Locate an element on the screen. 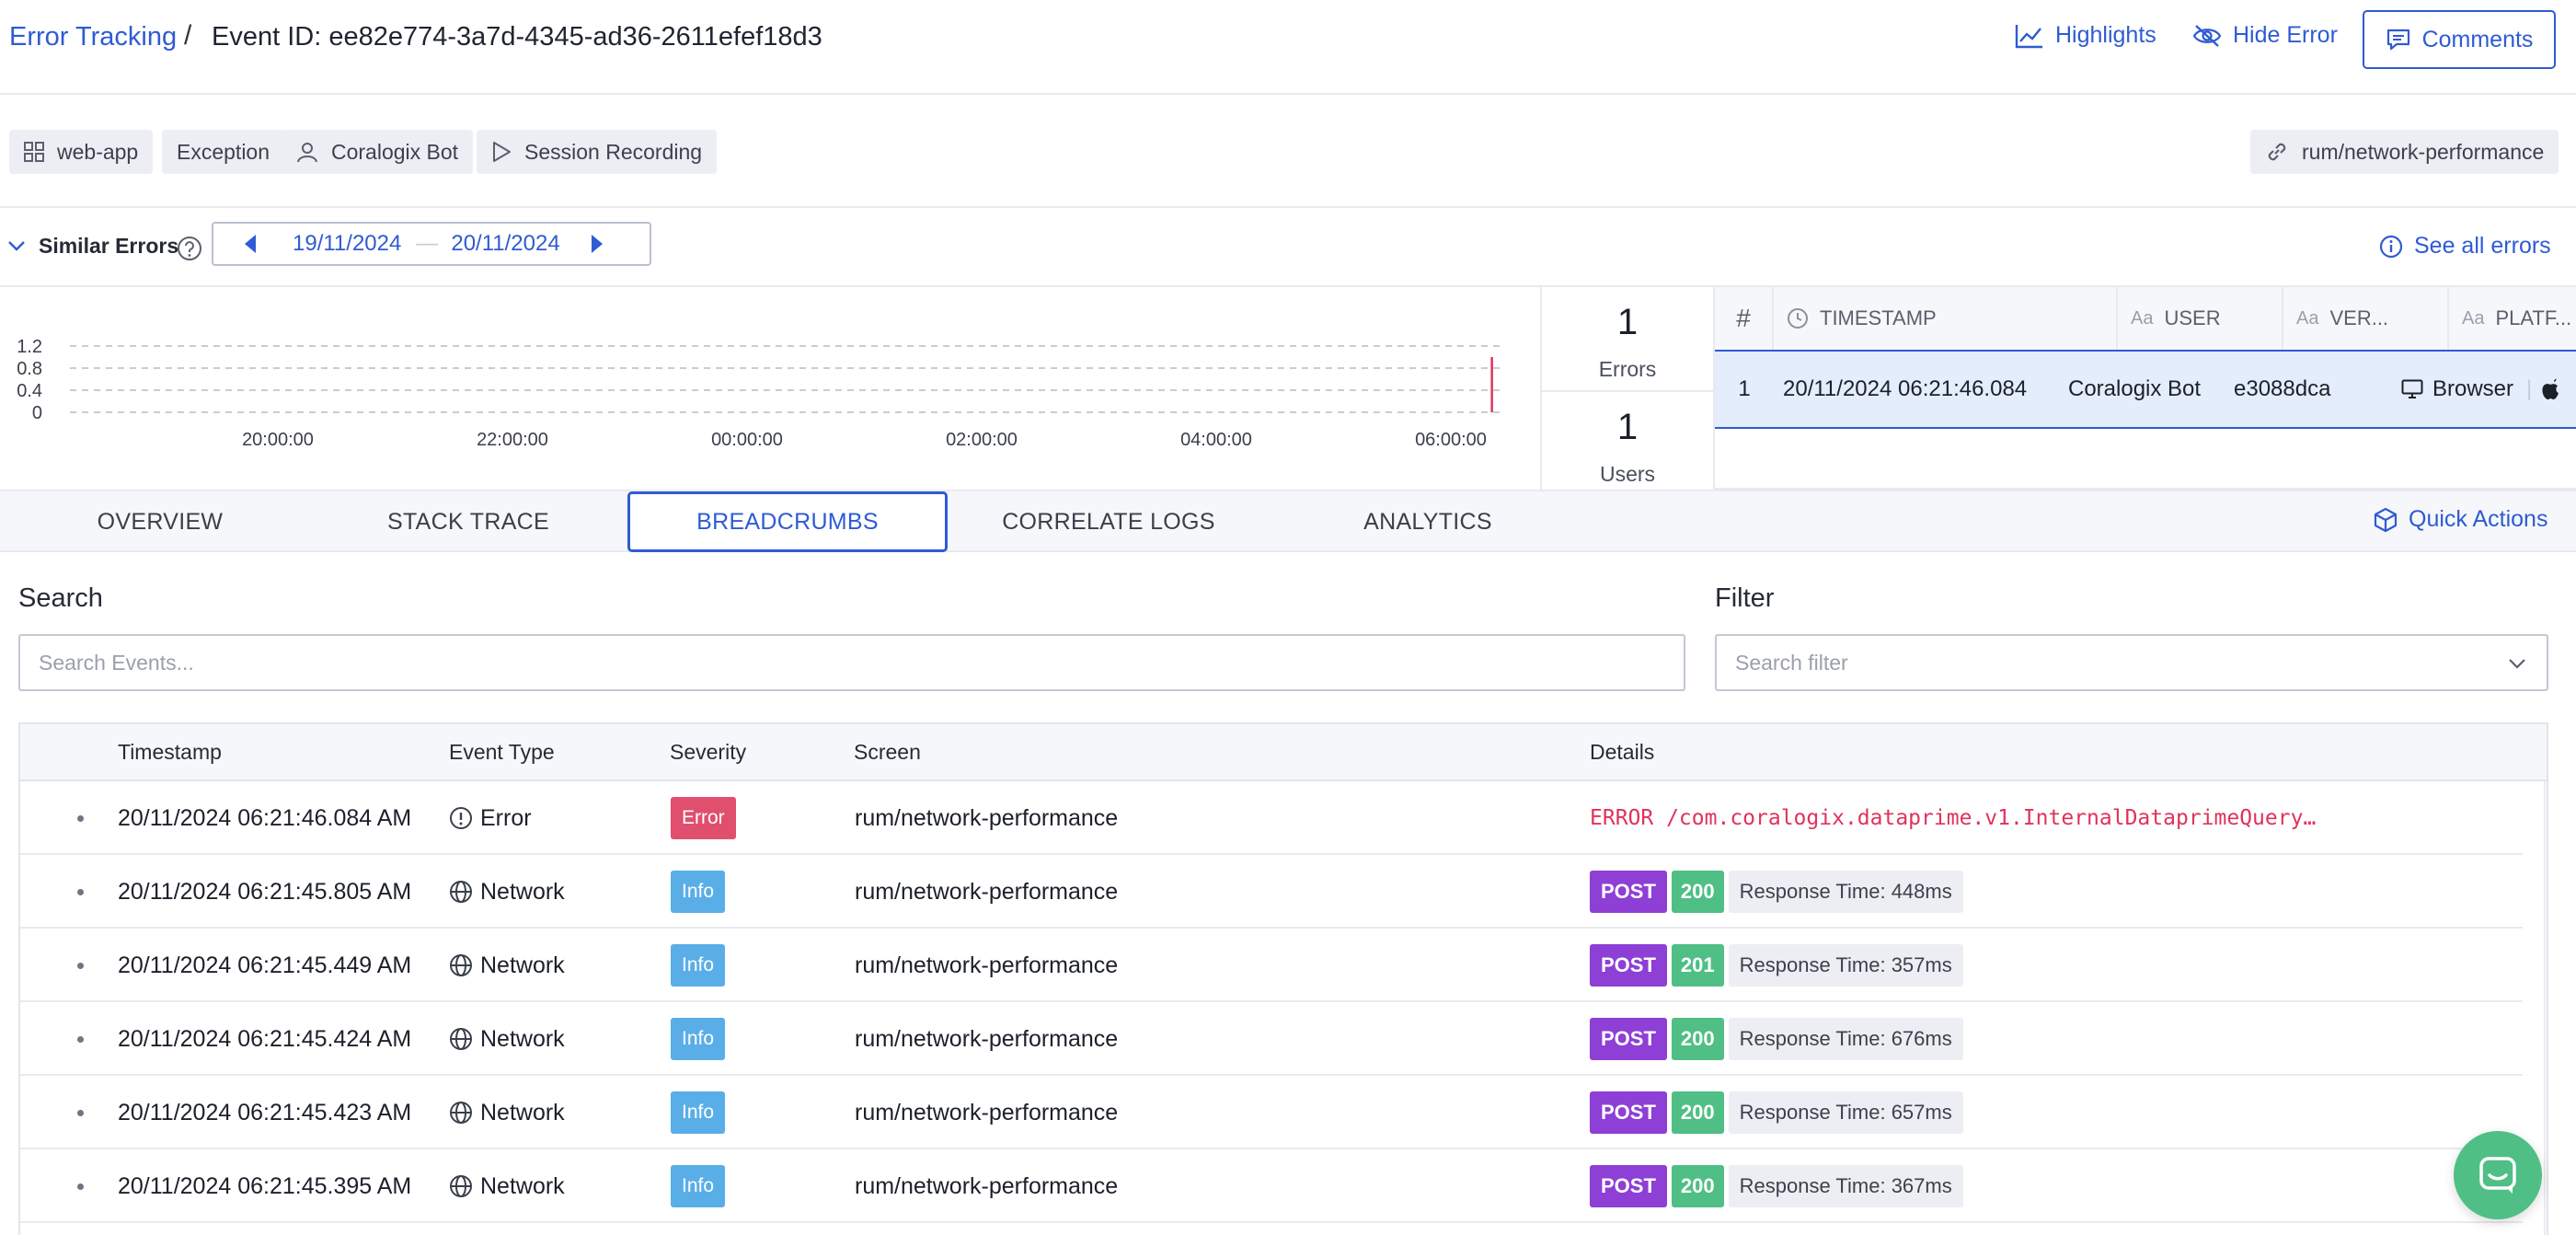 The width and height of the screenshot is (2576, 1235). prev-range-icon is located at coordinates (251, 244).